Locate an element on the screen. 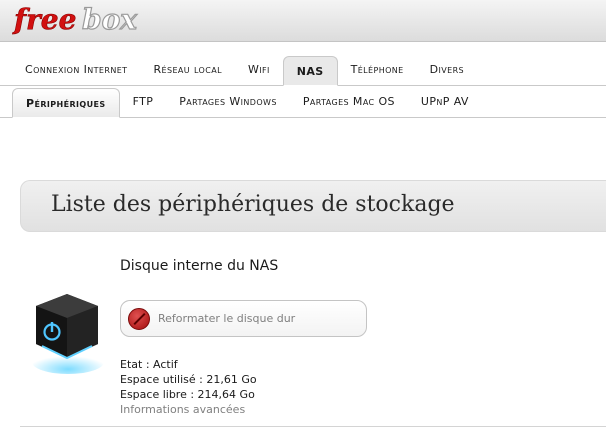 This screenshot has height=433, width=606. disk-name: Disque interne du NAS is located at coordinates (199, 266).